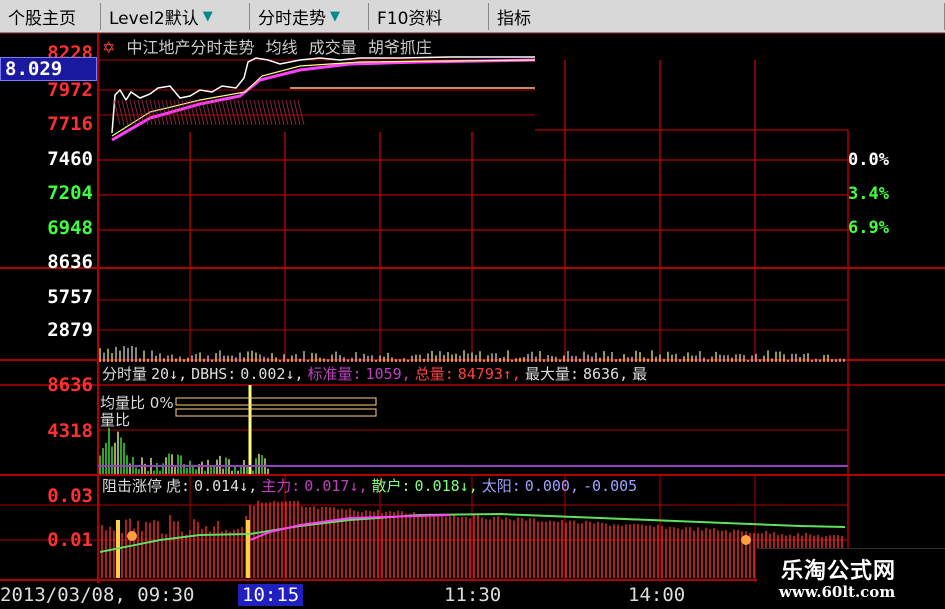 The image size is (945, 609). I want to click on price-panel-title: ✡ 中江地产分时走势 均线 成交量 胡爷抓庄, so click(270, 46).